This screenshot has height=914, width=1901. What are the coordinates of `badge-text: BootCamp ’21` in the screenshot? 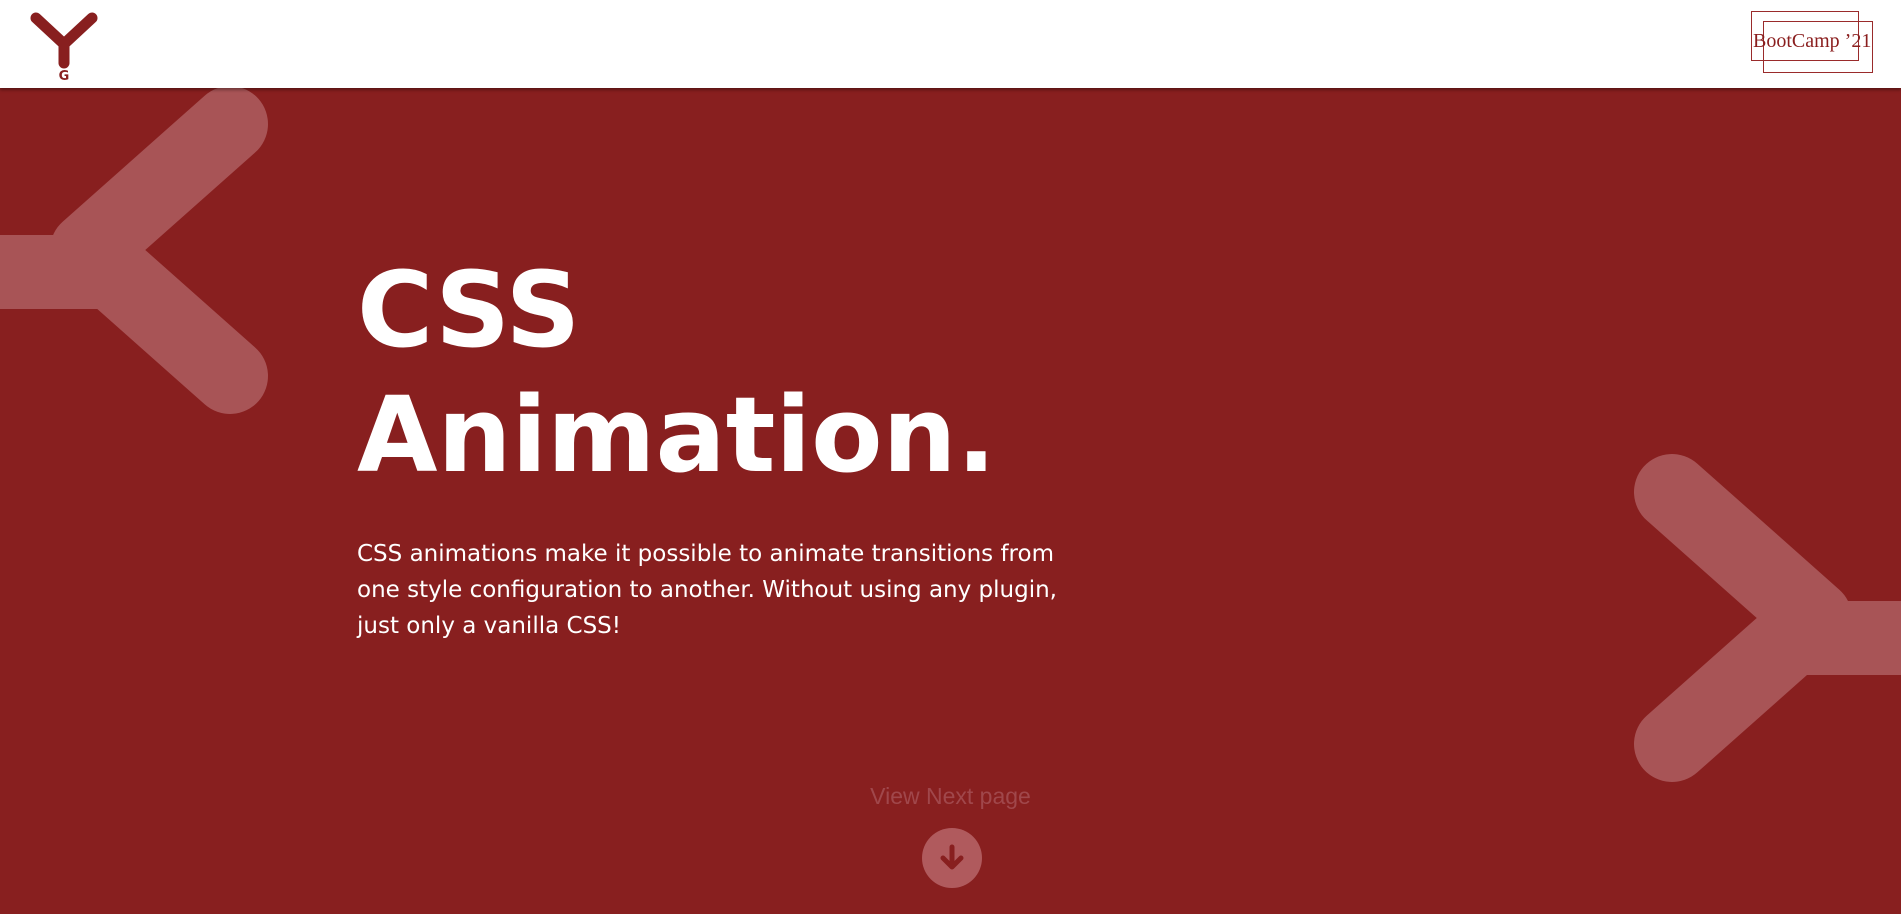 It's located at (1812, 41).